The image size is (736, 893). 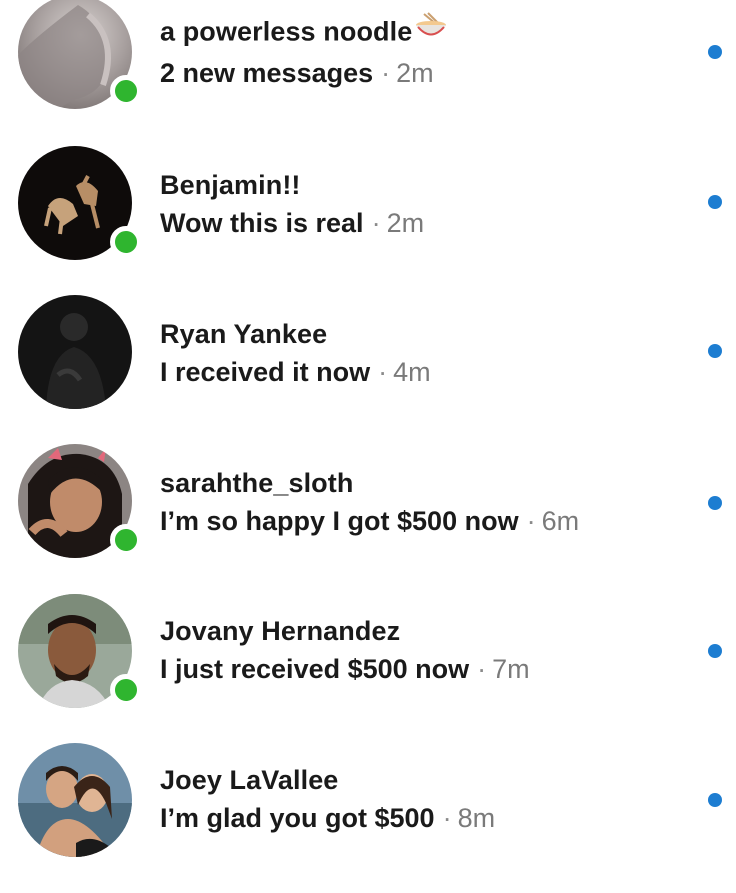 I want to click on message-preview: I received it now · 4m, so click(x=295, y=372).